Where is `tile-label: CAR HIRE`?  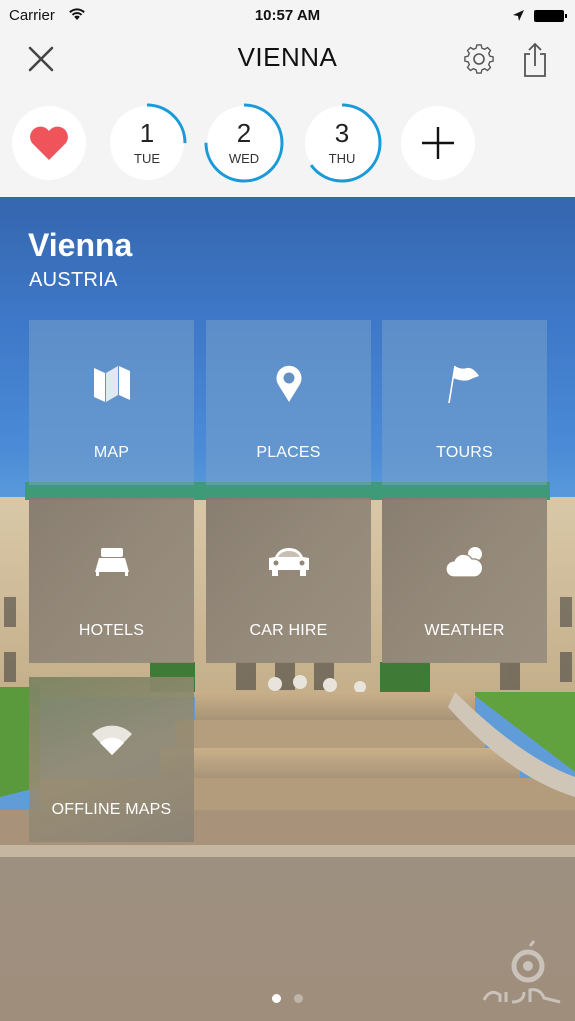 tile-label: CAR HIRE is located at coordinates (288, 630).